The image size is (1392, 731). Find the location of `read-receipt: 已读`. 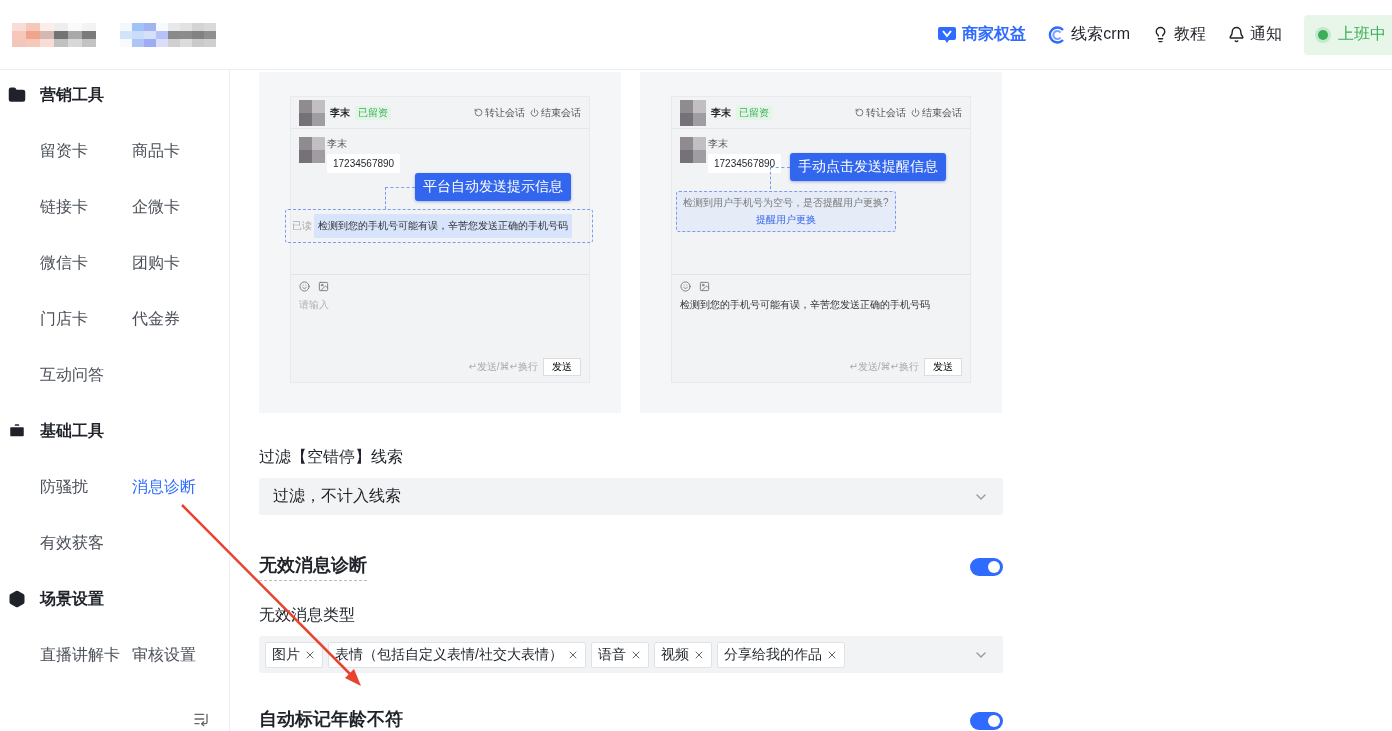

read-receipt: 已读 is located at coordinates (302, 226).